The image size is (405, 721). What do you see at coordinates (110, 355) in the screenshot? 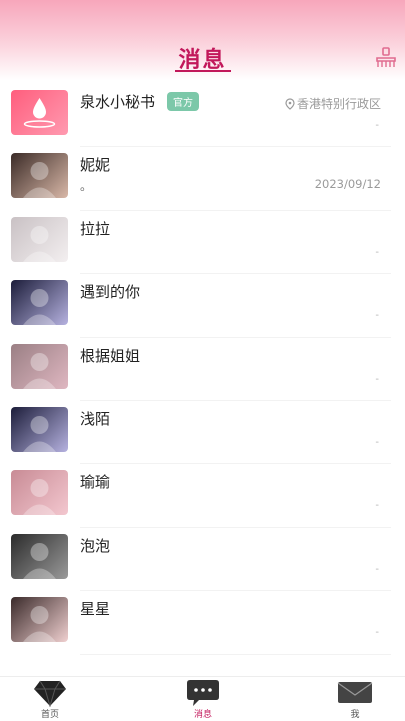
I see `conversation-name: 根据姐姐` at bounding box center [110, 355].